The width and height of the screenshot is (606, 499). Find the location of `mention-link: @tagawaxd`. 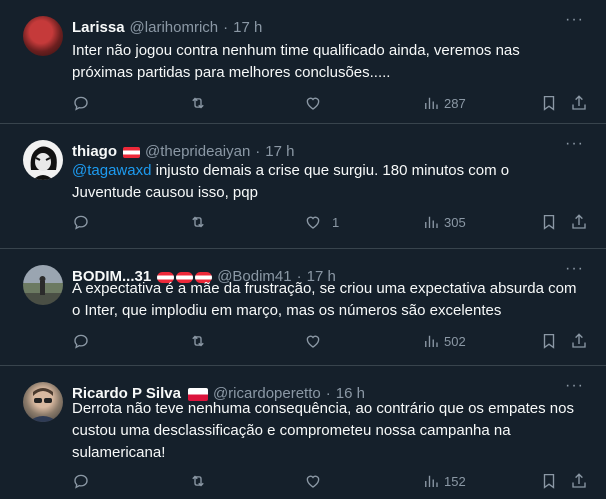

mention-link: @tagawaxd is located at coordinates (111, 170).